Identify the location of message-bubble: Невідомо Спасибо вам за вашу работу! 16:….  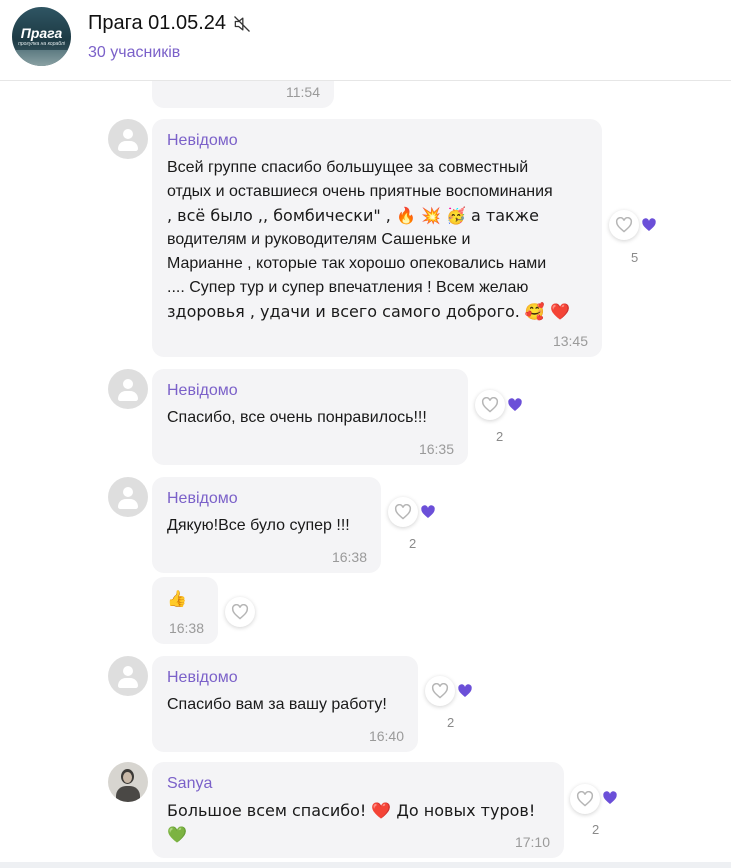
(285, 704).